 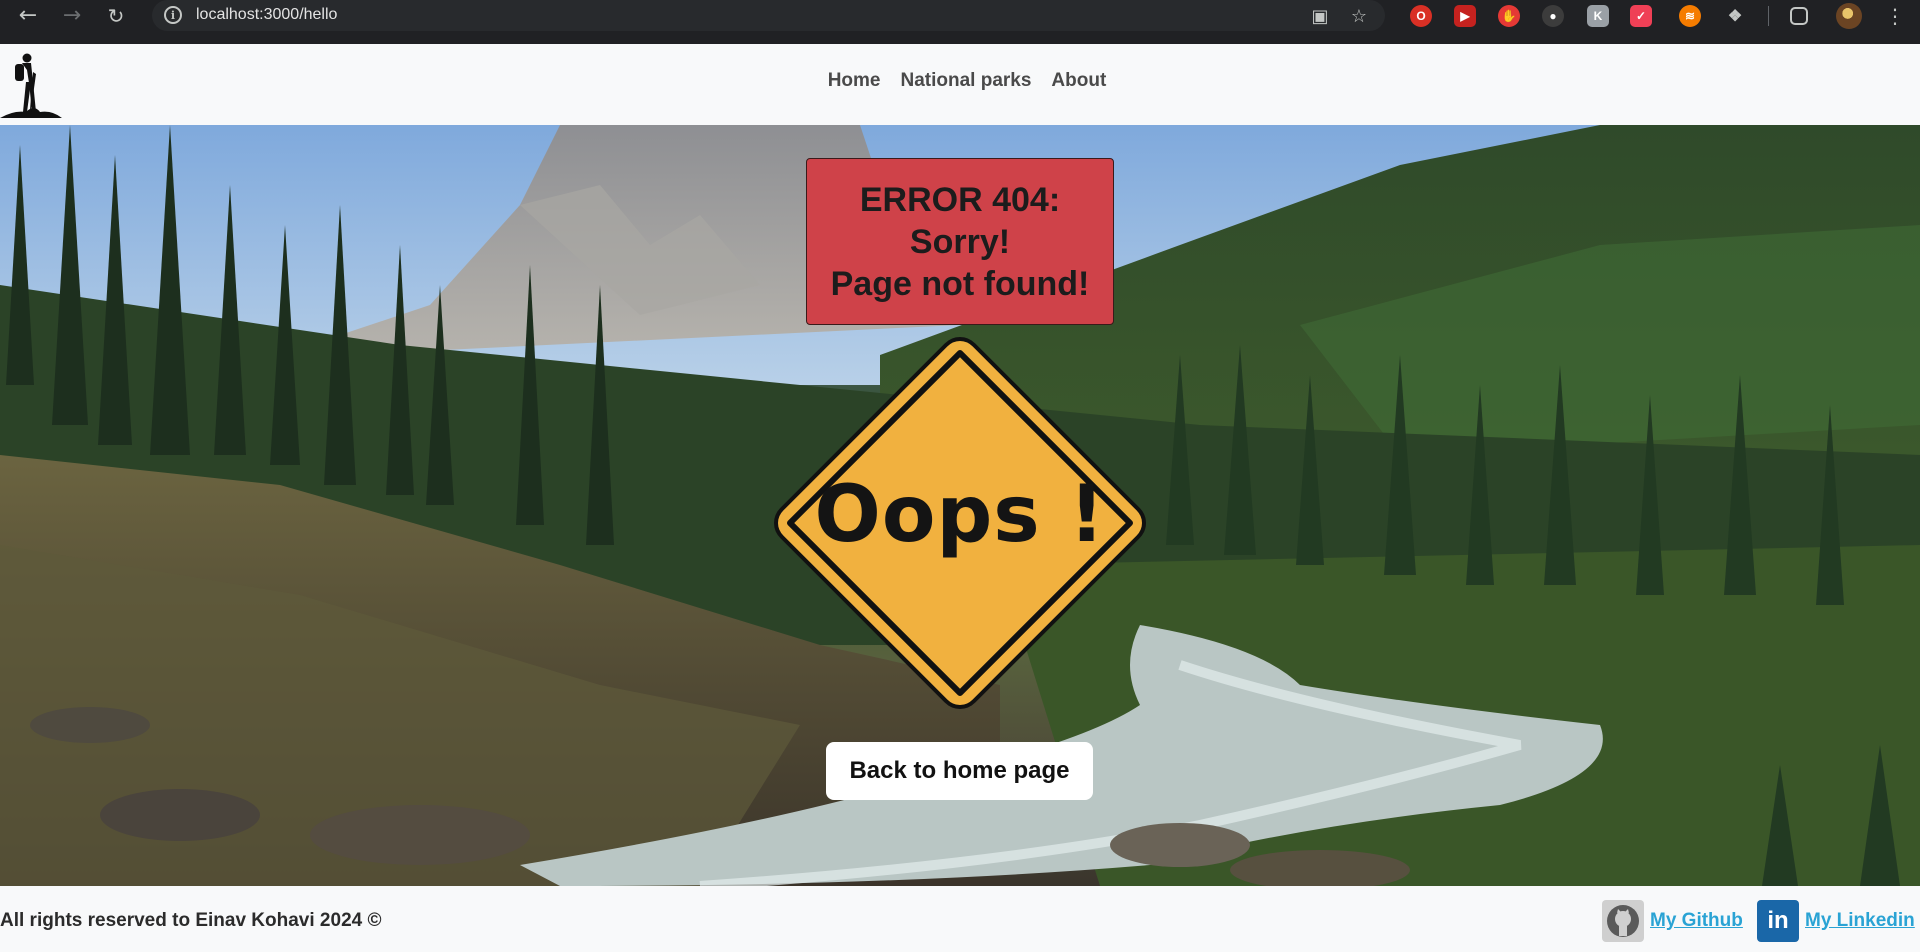 I want to click on bookmark-star-icon: ☆, so click(x=1359, y=16).